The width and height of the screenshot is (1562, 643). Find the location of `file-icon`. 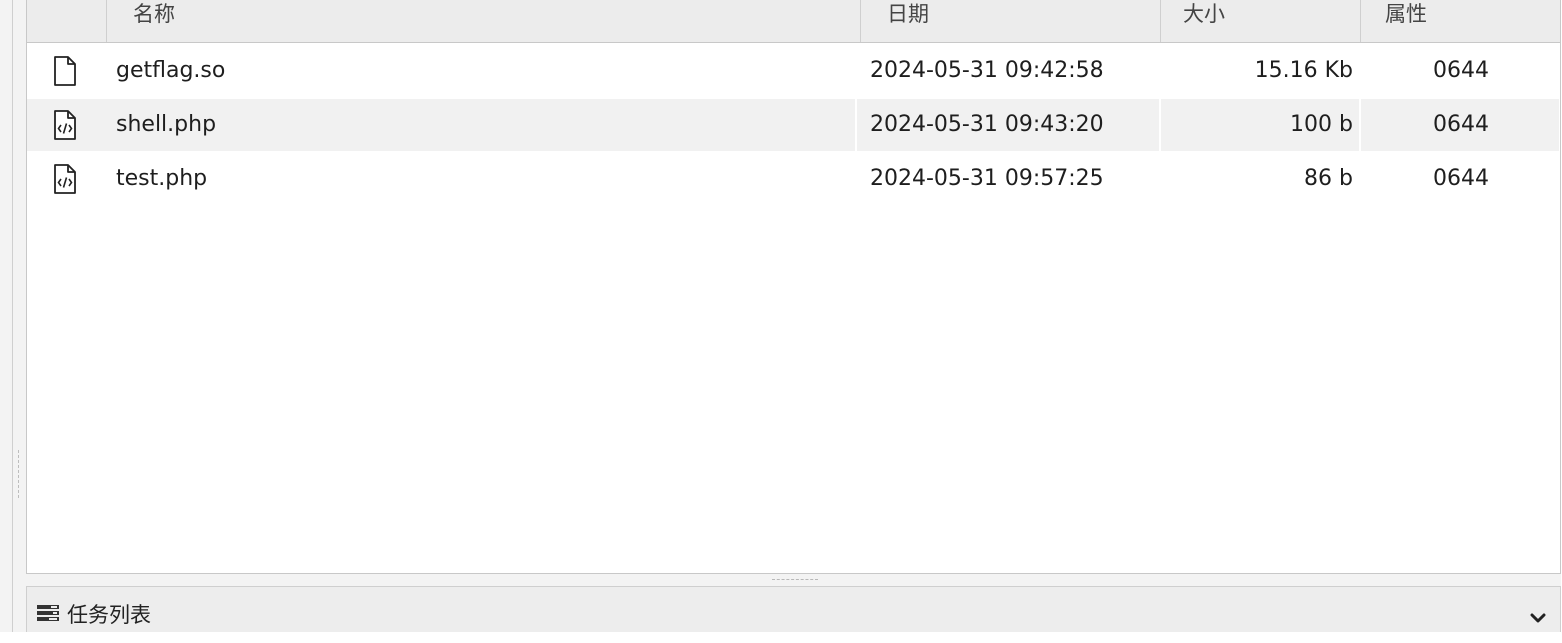

file-icon is located at coordinates (66, 71).